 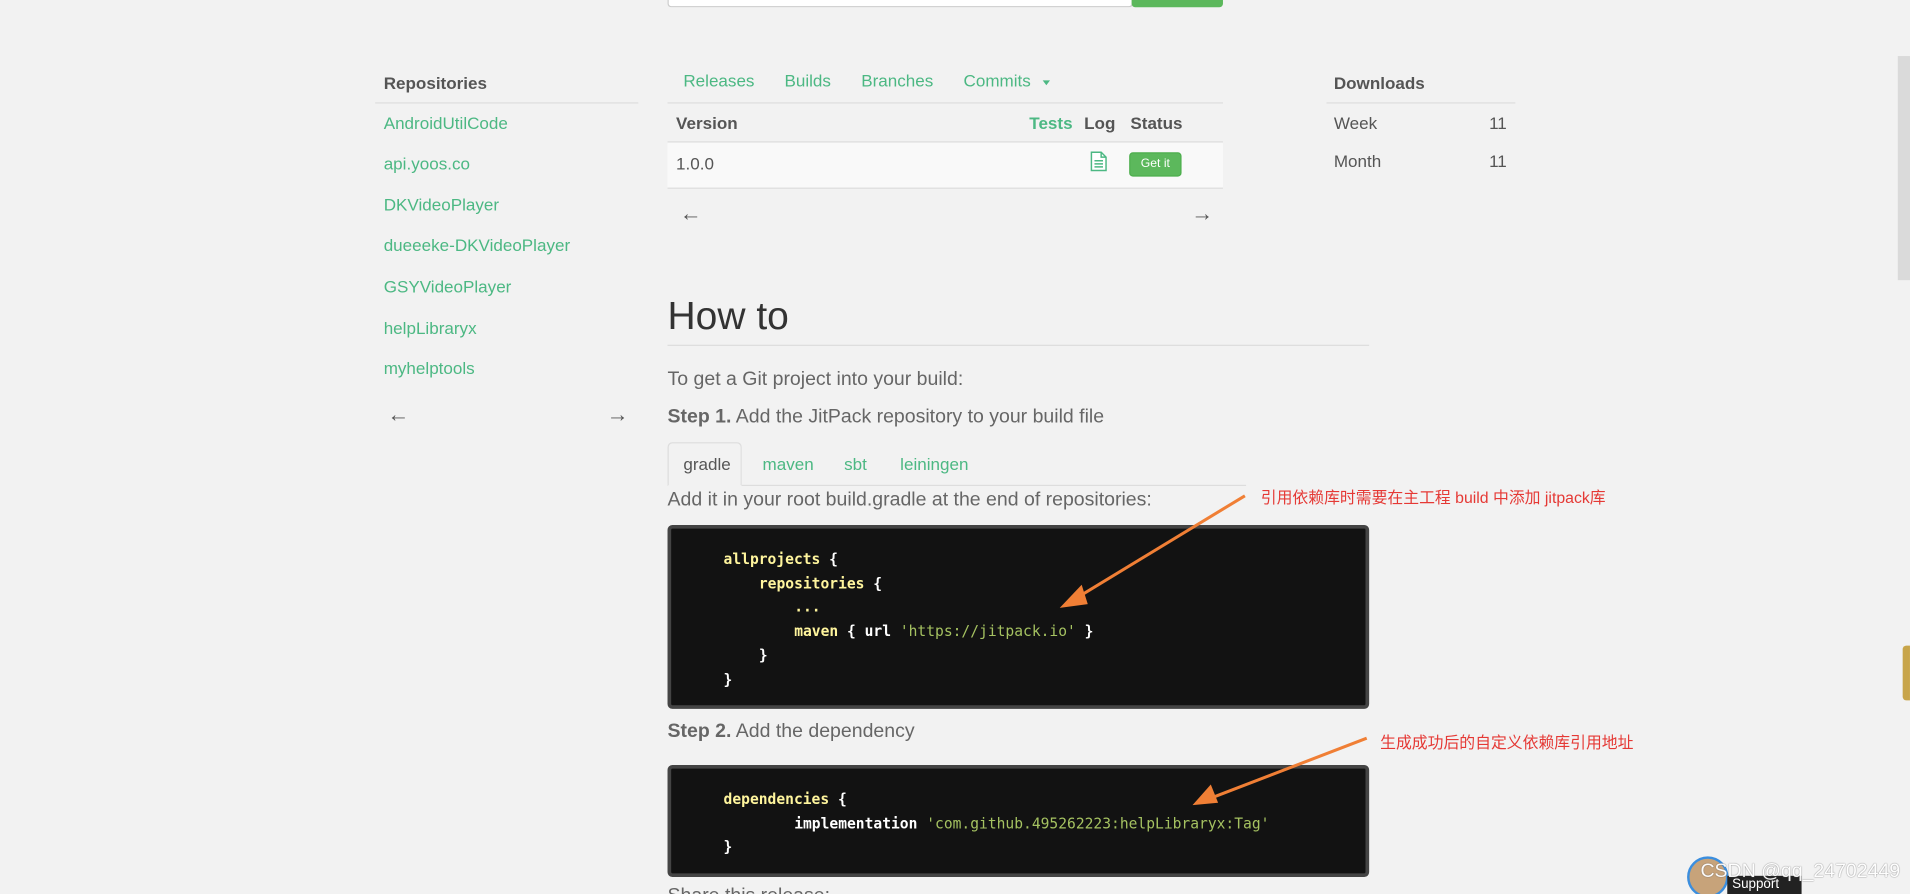 I want to click on annotation-arrow-dependency, so click(x=1287, y=768).